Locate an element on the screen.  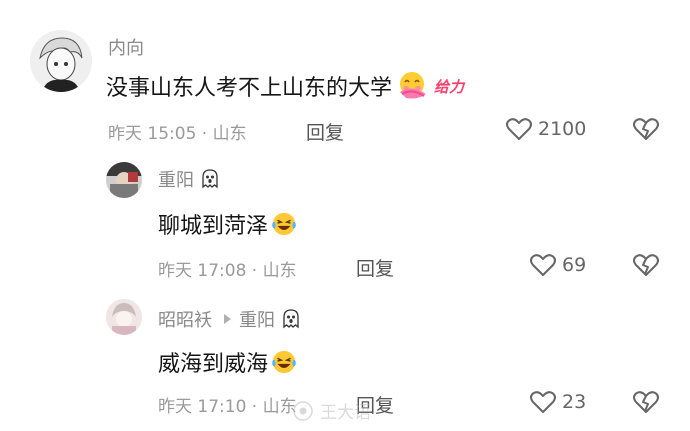
comment-3-user-row: 昭昭袄 重阳 is located at coordinates (230, 319).